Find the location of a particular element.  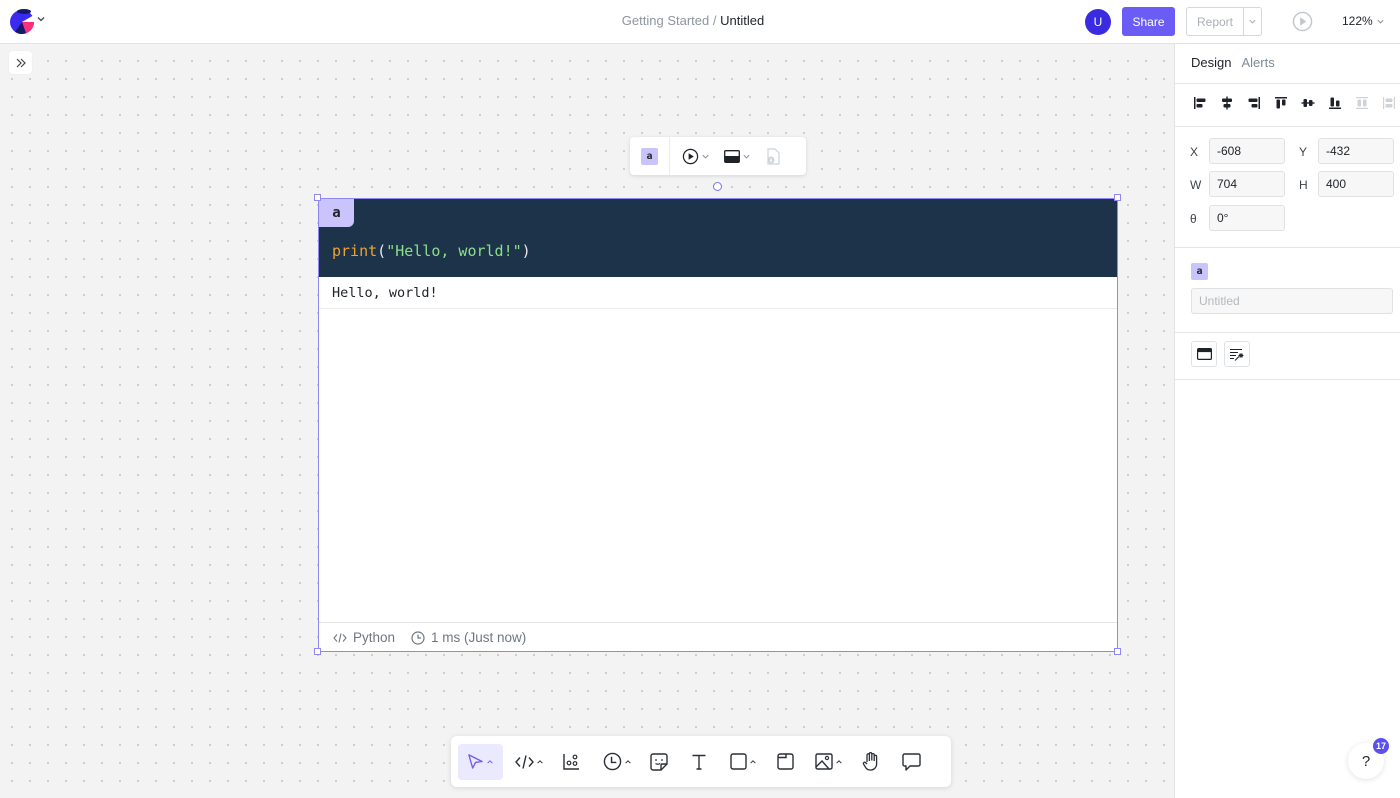

report-dropdown-button is located at coordinates (1252, 21).